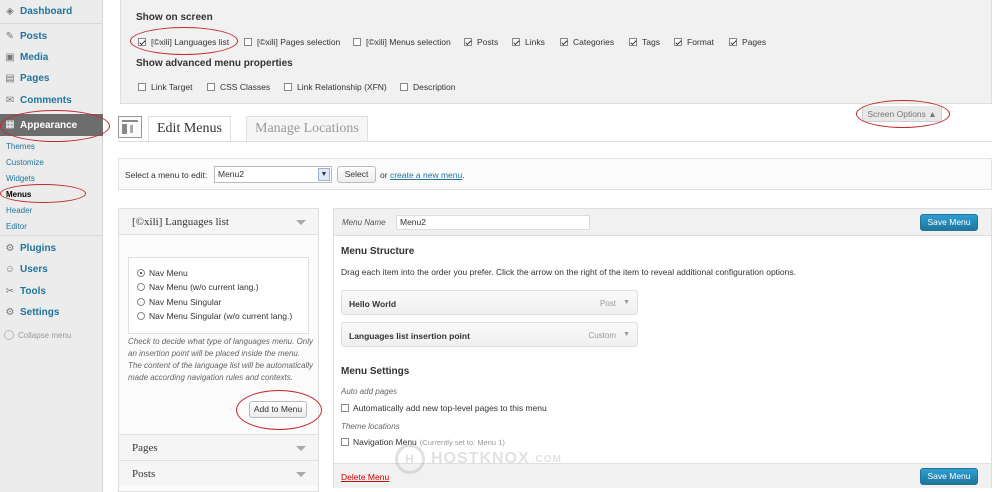  I want to click on sidebar-item-users: ☺ Users, so click(51, 269).